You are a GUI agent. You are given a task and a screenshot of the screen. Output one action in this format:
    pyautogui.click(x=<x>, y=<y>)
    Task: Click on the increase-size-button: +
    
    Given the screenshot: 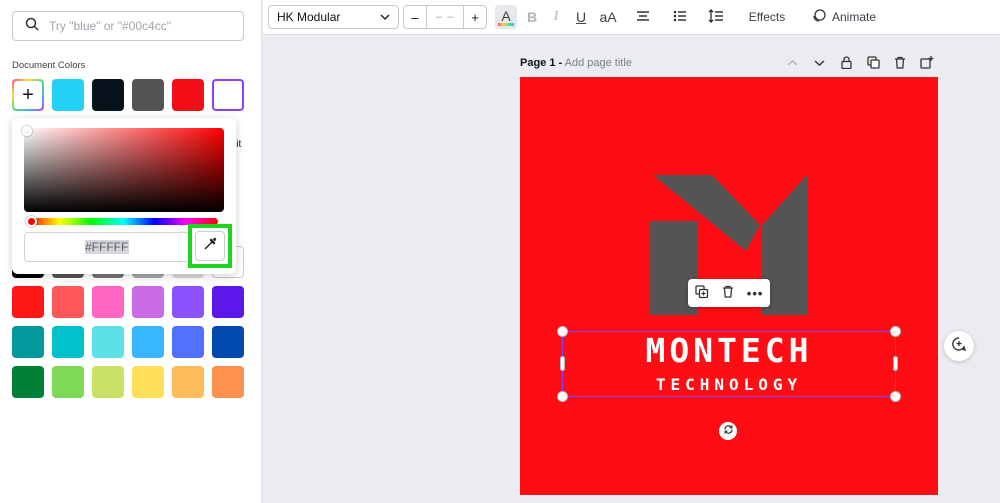 What is the action you would take?
    pyautogui.click(x=475, y=17)
    